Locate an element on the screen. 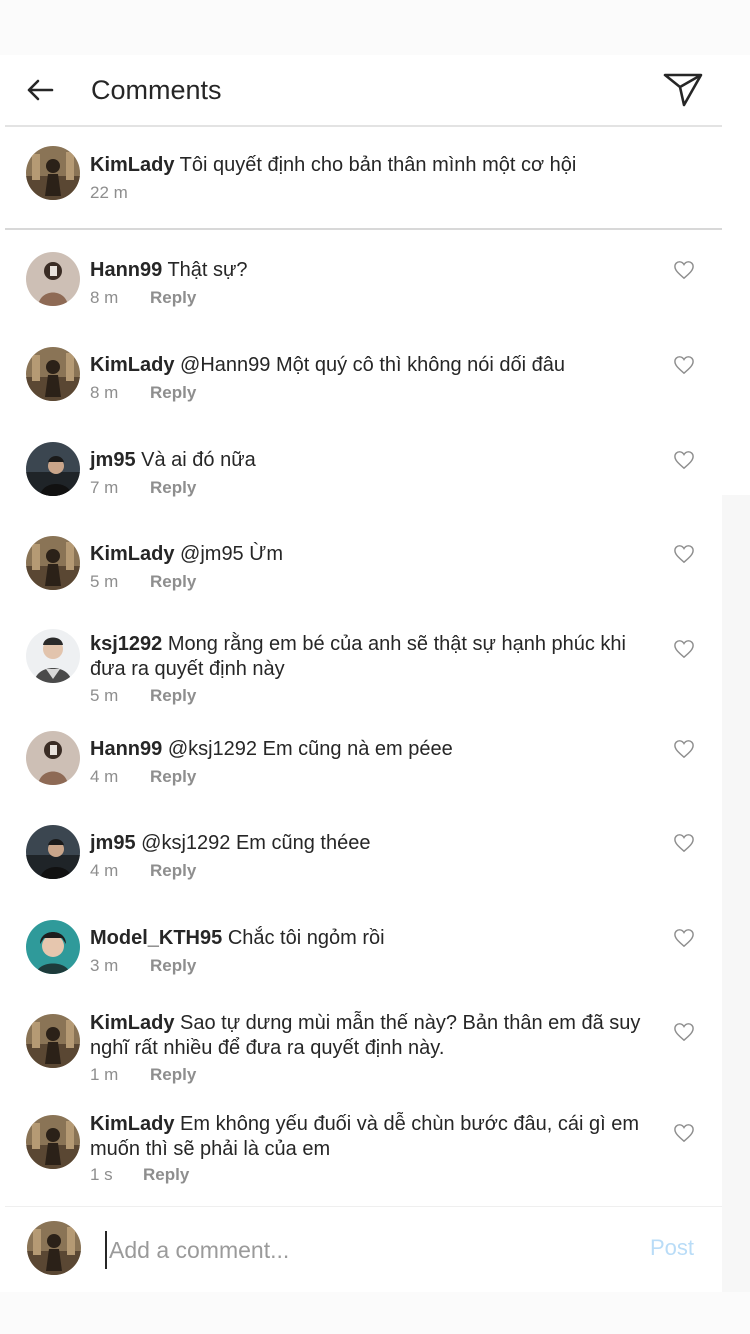 The height and width of the screenshot is (1334, 750). comment-time: 1 s is located at coordinates (101, 1174).